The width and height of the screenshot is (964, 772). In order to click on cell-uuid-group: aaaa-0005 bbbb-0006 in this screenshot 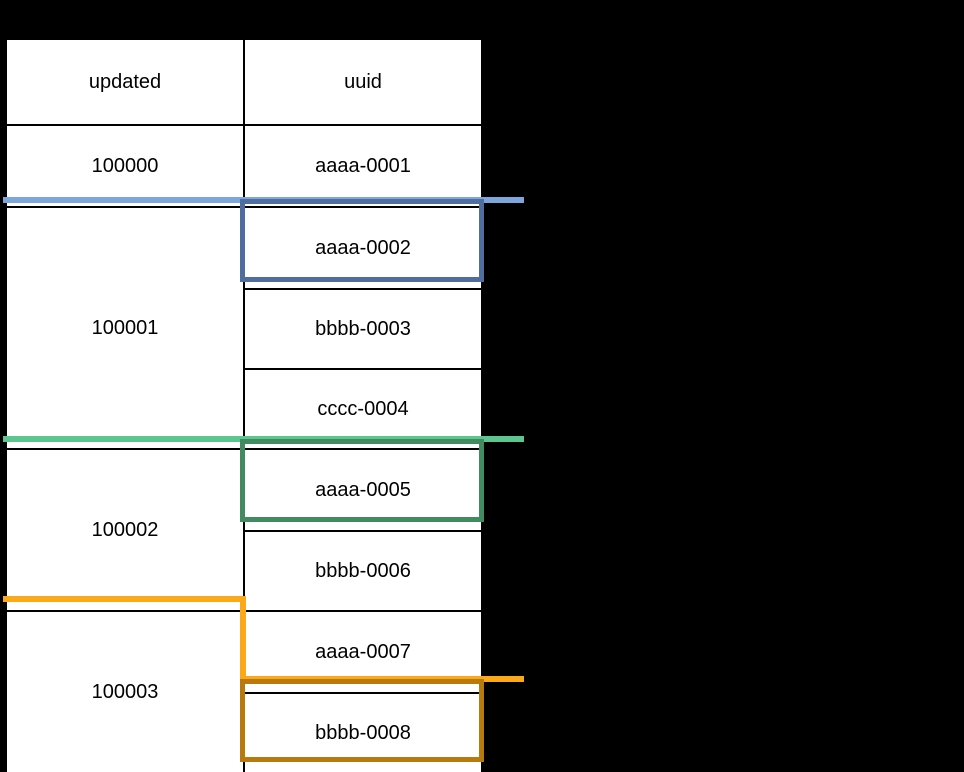, I will do `click(362, 530)`.